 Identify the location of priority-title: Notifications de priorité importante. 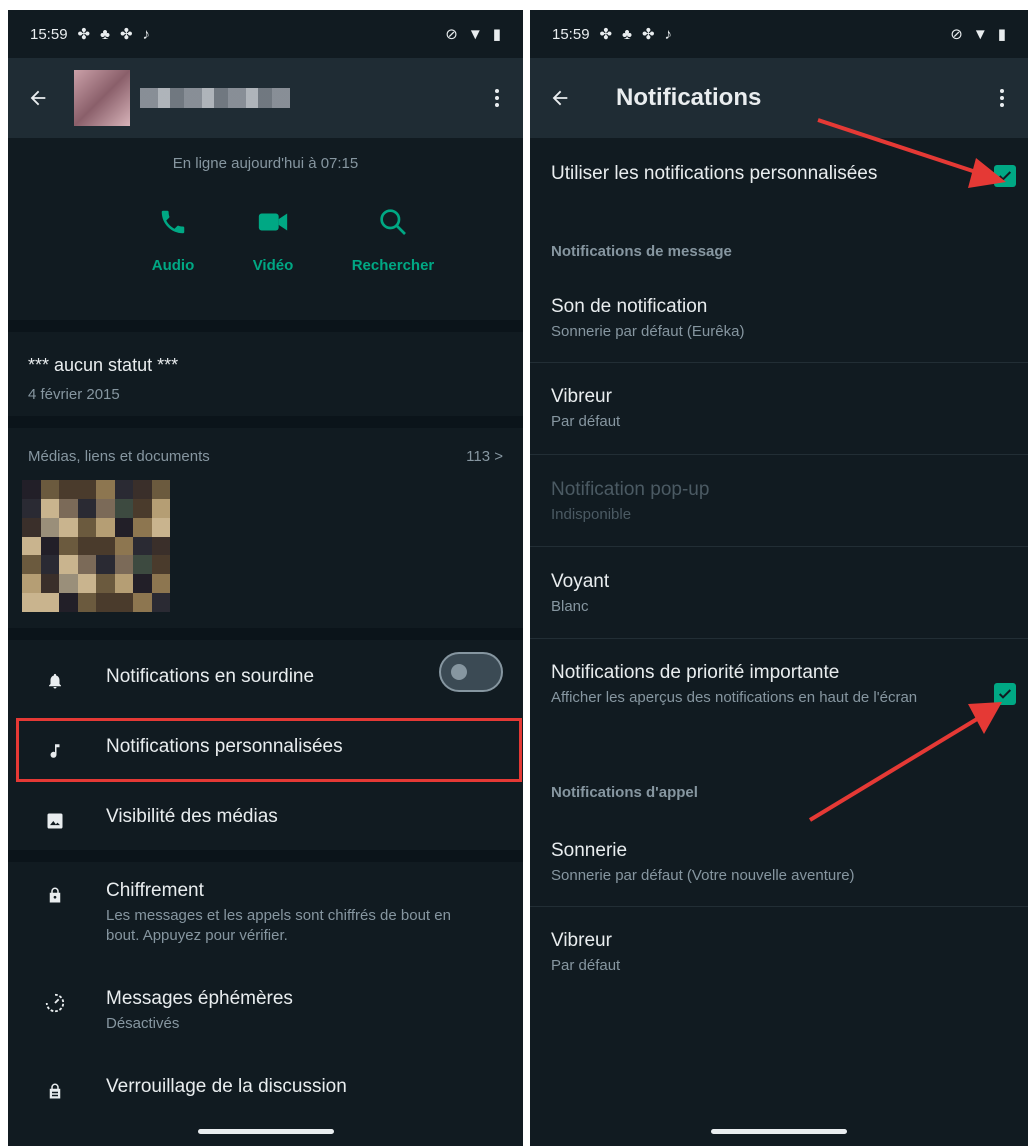
(695, 672).